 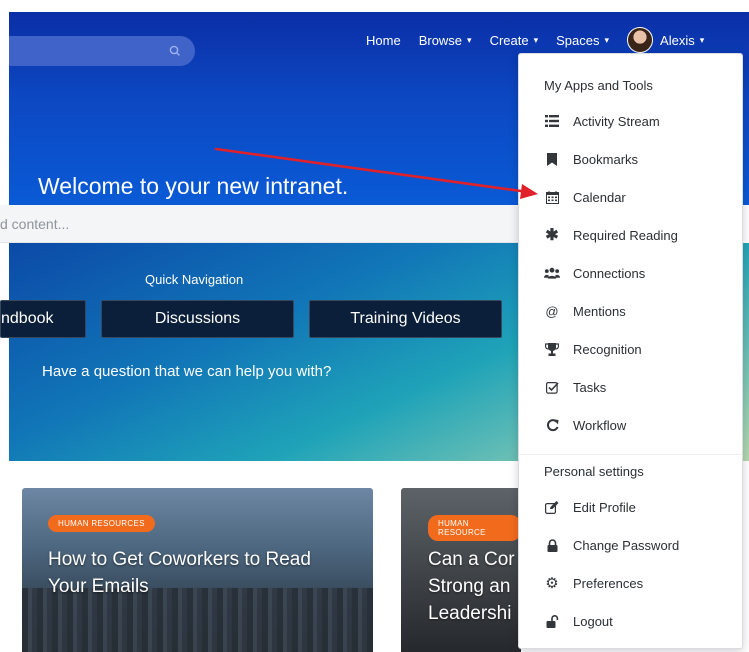 I want to click on menu-item-activity-stream: Activity Stream, so click(x=630, y=121).